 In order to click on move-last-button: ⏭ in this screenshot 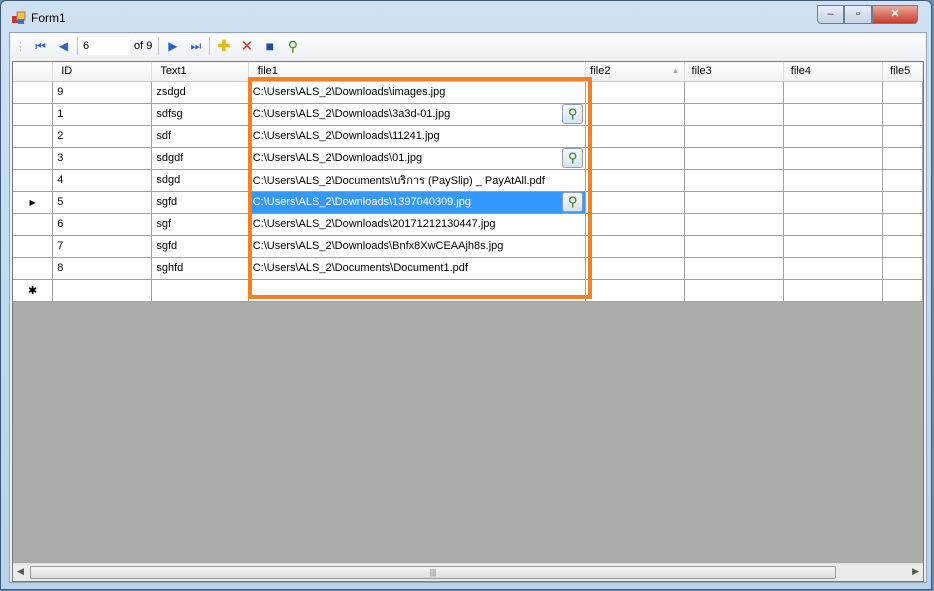, I will do `click(195, 46)`.